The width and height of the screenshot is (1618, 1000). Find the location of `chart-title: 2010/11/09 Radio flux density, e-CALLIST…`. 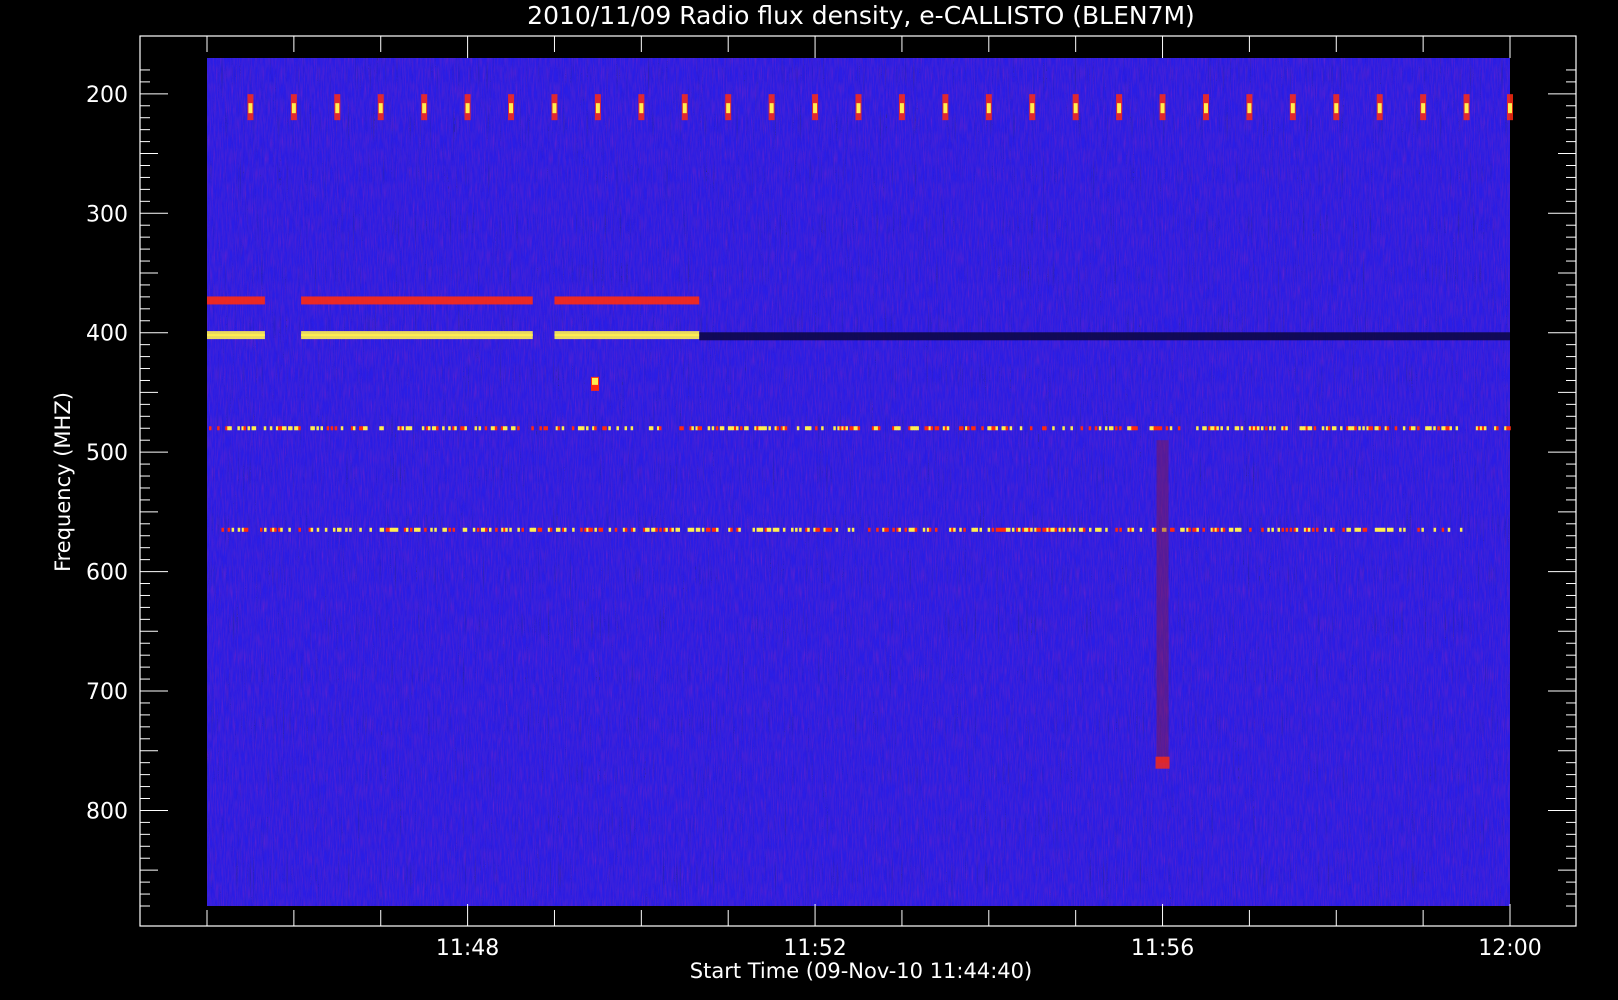

chart-title: 2010/11/09 Radio flux density, e-CALLIST… is located at coordinates (861, 15).